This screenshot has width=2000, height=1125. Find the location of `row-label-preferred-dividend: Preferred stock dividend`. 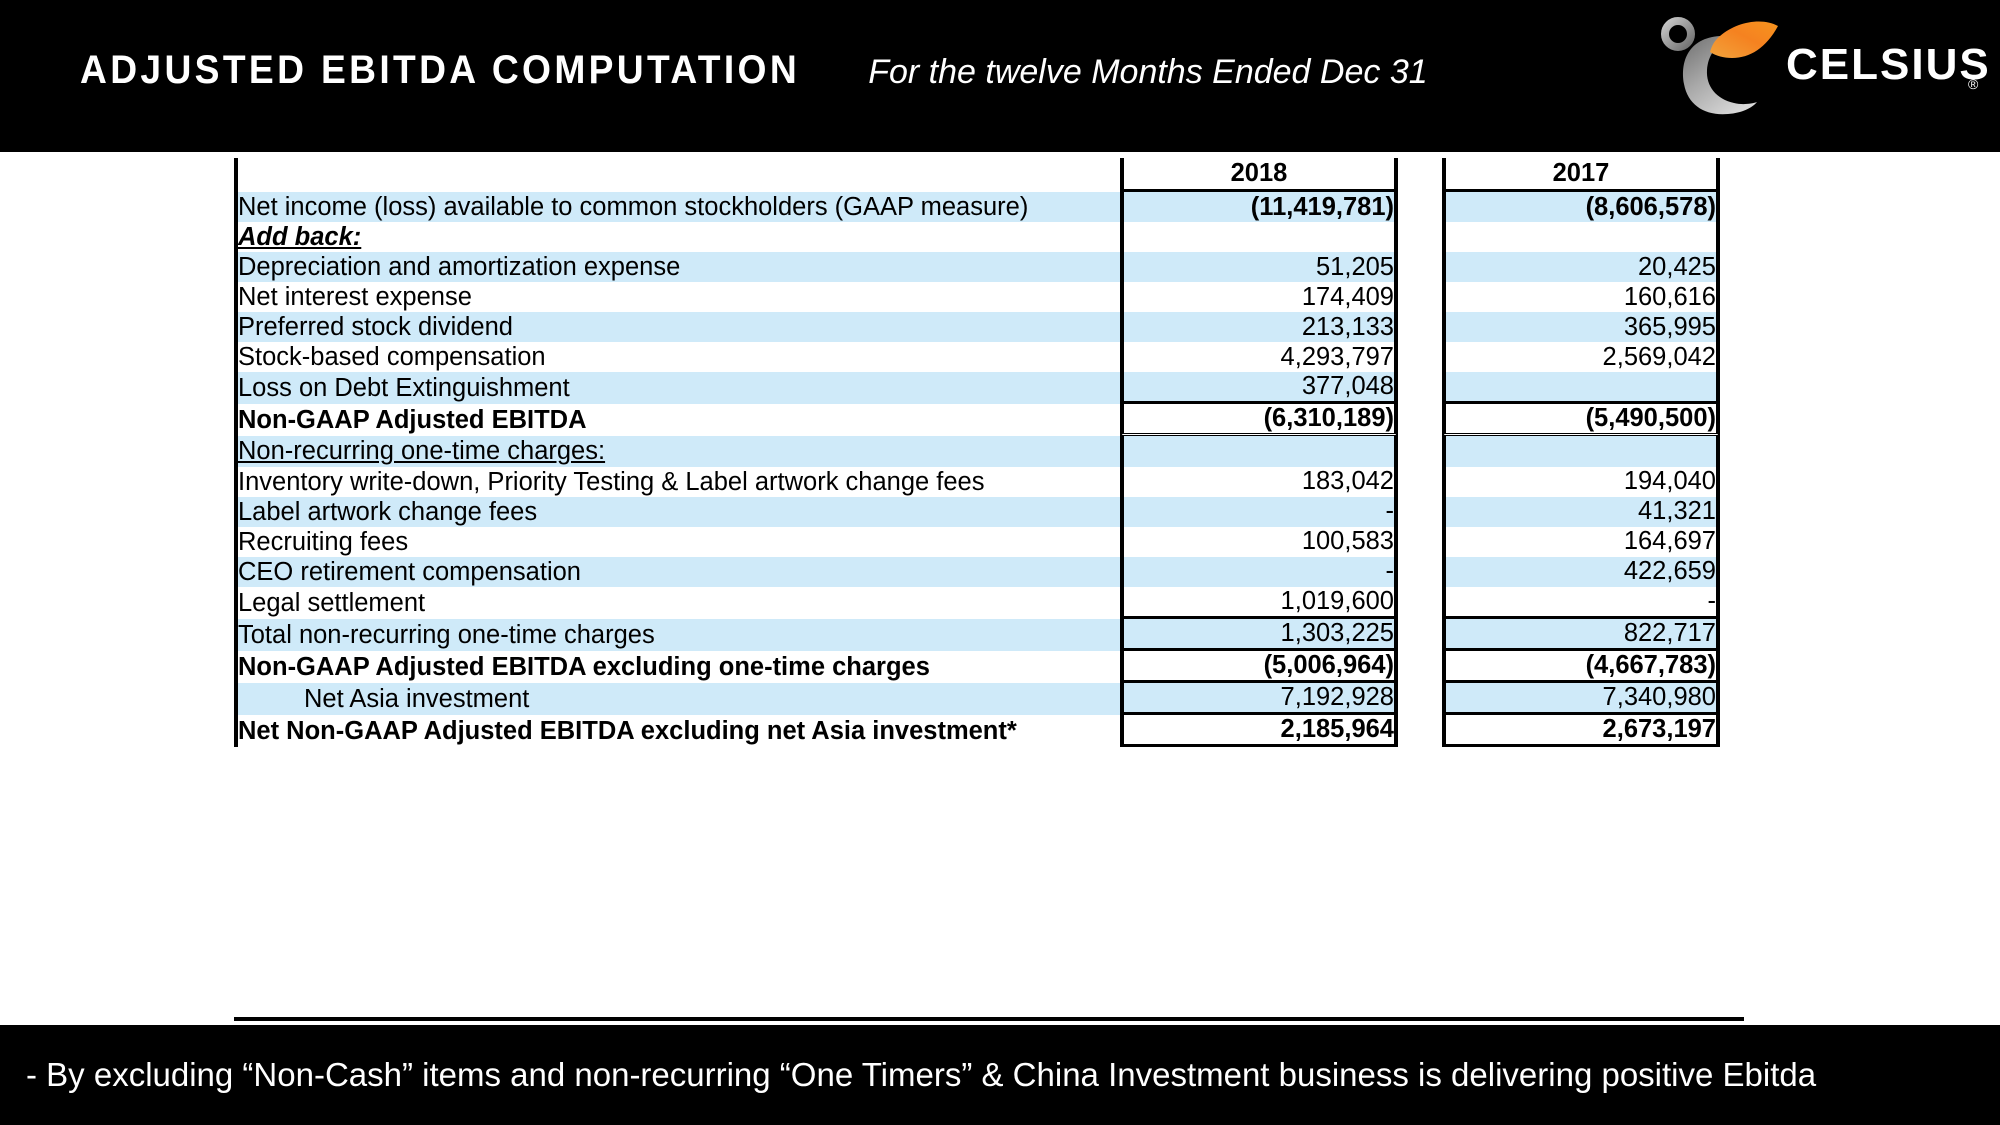

row-label-preferred-dividend: Preferred stock dividend is located at coordinates (677, 327).